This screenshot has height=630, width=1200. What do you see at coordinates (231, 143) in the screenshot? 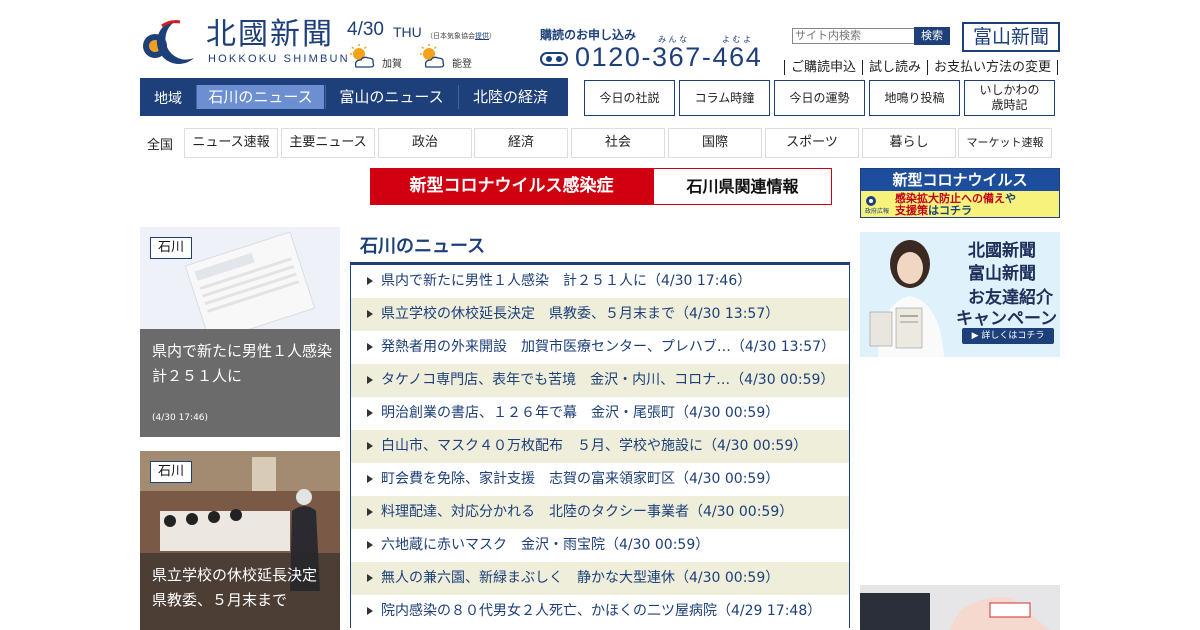
I see `category-breaking: ニュース速報` at bounding box center [231, 143].